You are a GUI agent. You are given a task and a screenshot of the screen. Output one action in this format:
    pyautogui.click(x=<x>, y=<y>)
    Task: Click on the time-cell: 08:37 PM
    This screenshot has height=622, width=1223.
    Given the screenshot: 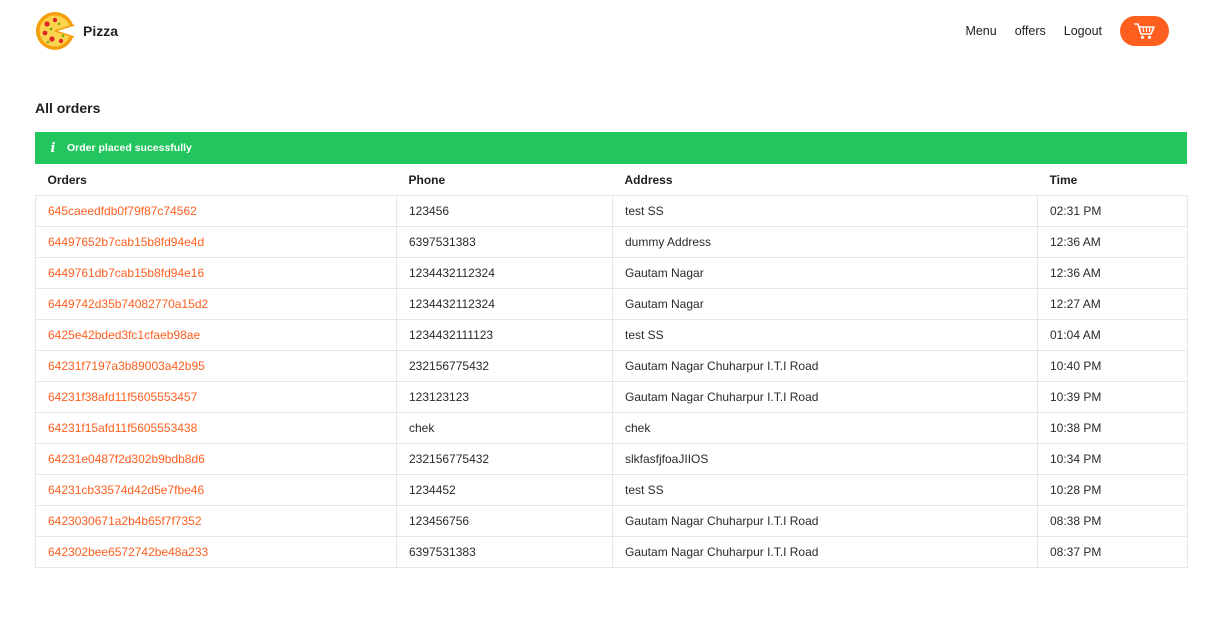 What is the action you would take?
    pyautogui.click(x=1112, y=552)
    